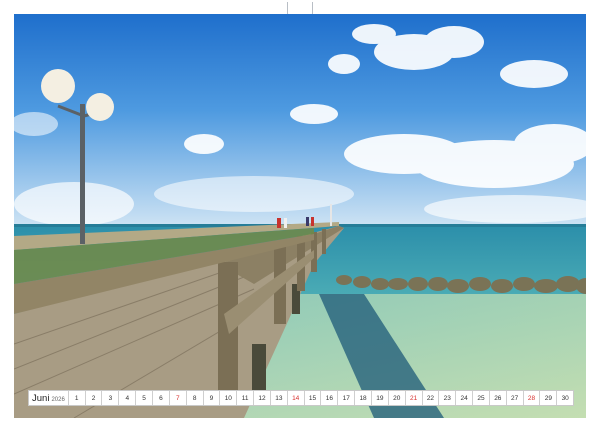 This screenshot has width=600, height=432. I want to click on day-cell: 19, so click(379, 398).